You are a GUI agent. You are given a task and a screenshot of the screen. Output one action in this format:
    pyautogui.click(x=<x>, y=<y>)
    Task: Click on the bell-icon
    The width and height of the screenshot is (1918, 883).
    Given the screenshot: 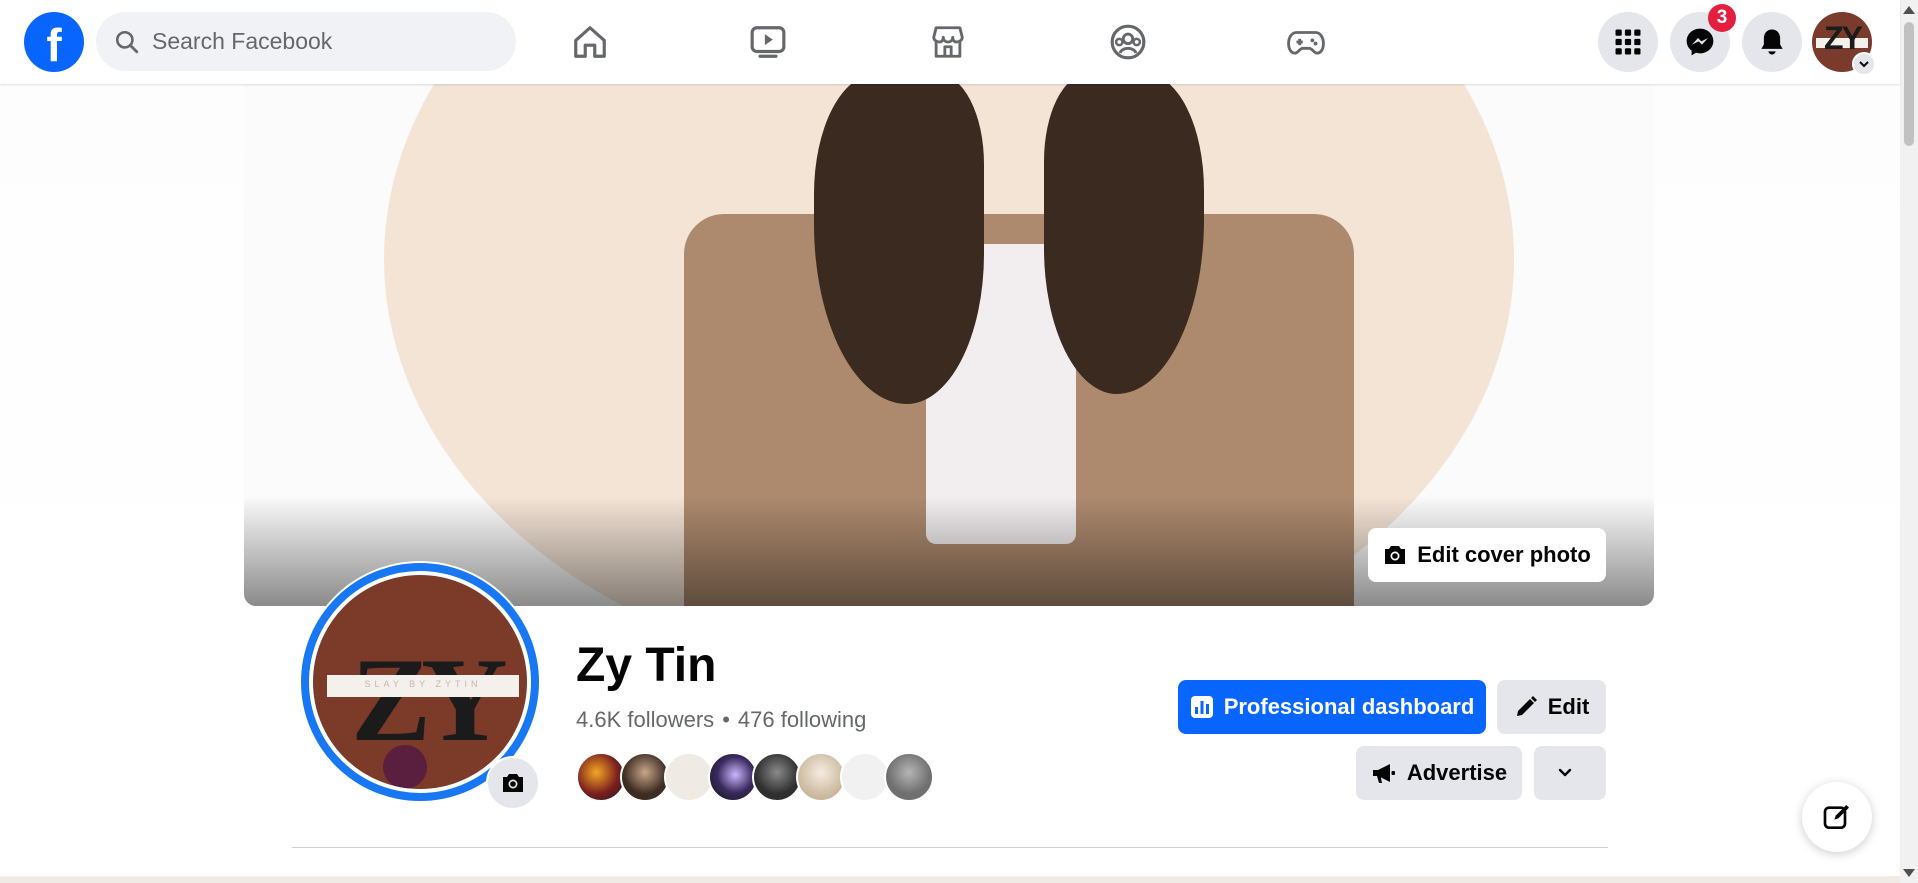 What is the action you would take?
    pyautogui.click(x=1772, y=42)
    